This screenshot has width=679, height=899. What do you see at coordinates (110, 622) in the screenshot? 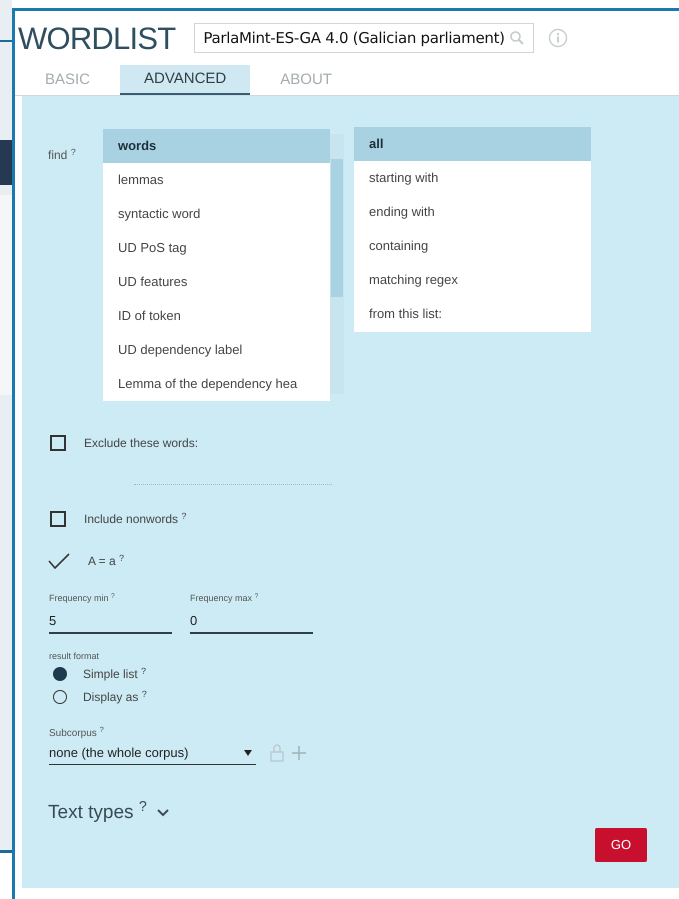
I see `frequency-input: 5` at bounding box center [110, 622].